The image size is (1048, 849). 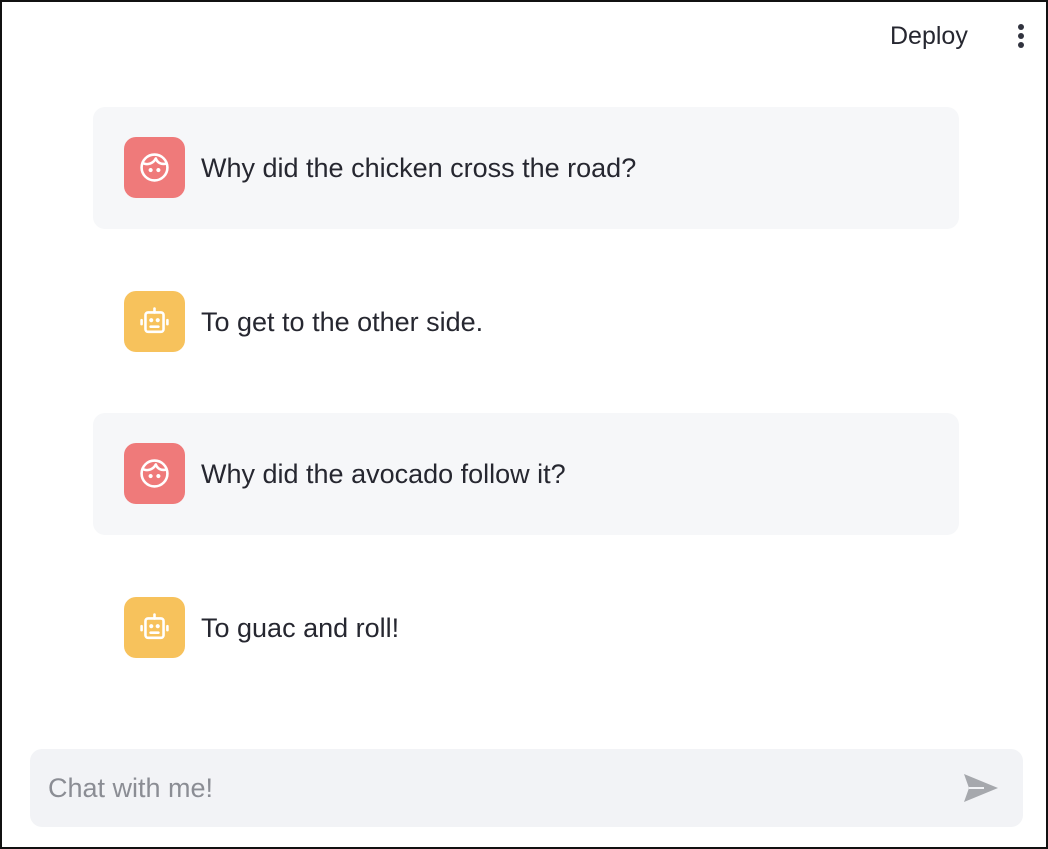 What do you see at coordinates (383, 474) in the screenshot?
I see `message-text: Why did the avocado follow it?` at bounding box center [383, 474].